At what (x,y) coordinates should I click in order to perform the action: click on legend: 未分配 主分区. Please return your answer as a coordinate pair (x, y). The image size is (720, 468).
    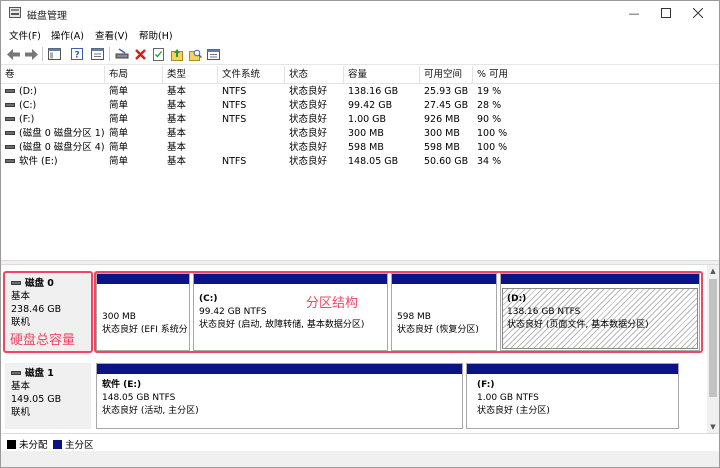
    Looking at the image, I should click on (360, 442).